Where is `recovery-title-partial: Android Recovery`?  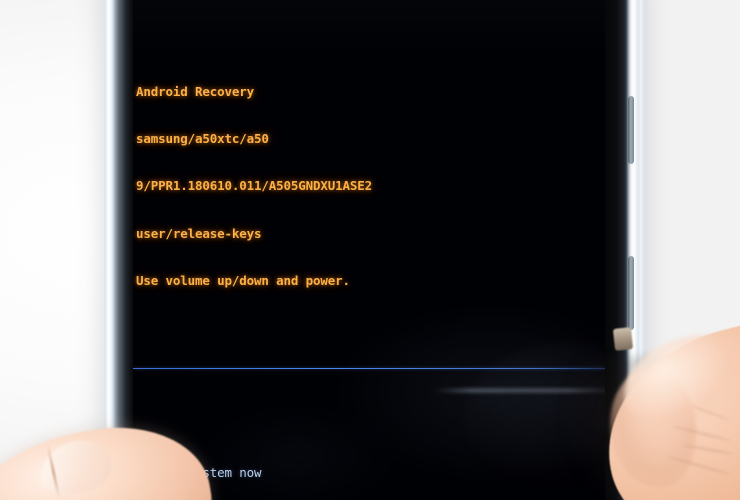 recovery-title-partial: Android Recovery is located at coordinates (195, 92).